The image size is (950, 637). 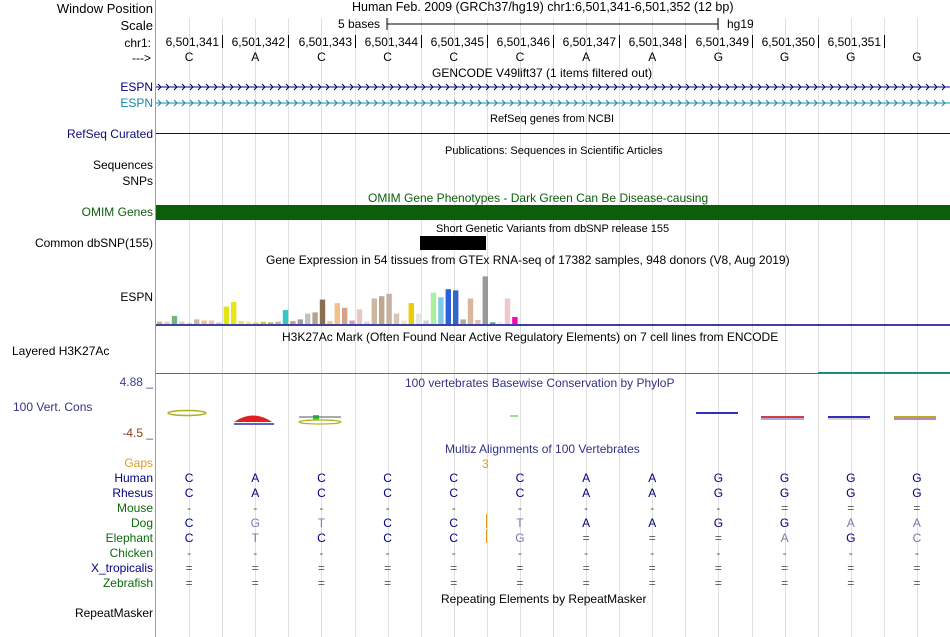 I want to click on ruler-position-label: 6,501,350, so click(x=788, y=42).